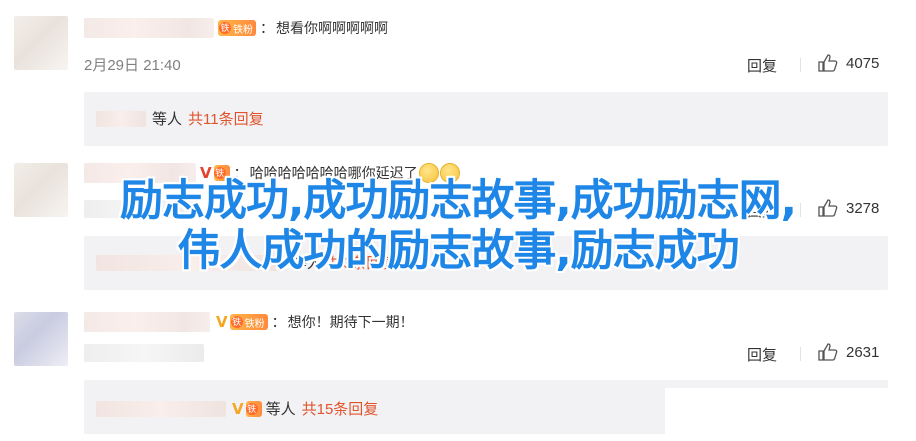 The height and width of the screenshot is (441, 916). Describe the element at coordinates (486, 119) in the screenshot. I see `reply-summary: 等人 共11条回复` at that location.